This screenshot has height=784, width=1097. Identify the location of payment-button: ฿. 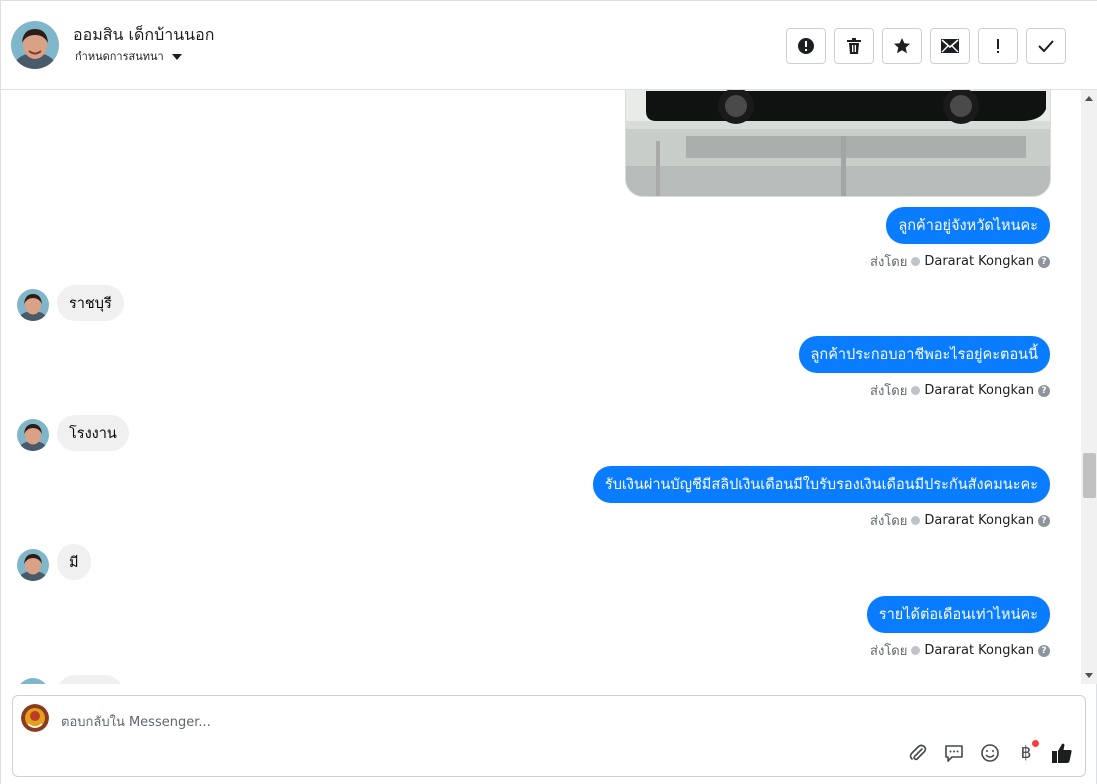
(1027, 752).